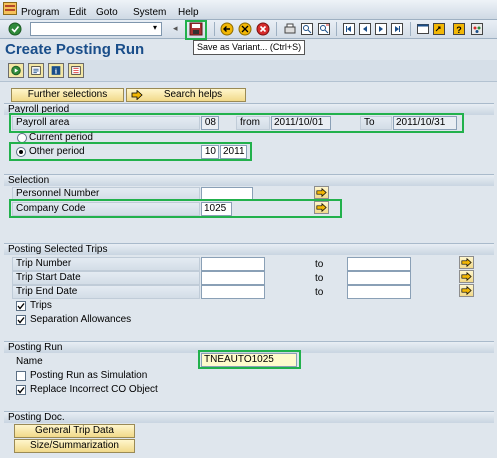 The width and height of the screenshot is (497, 458). Describe the element at coordinates (81, 319) in the screenshot. I see `separation-allowances-label: Separation Allowances` at that location.